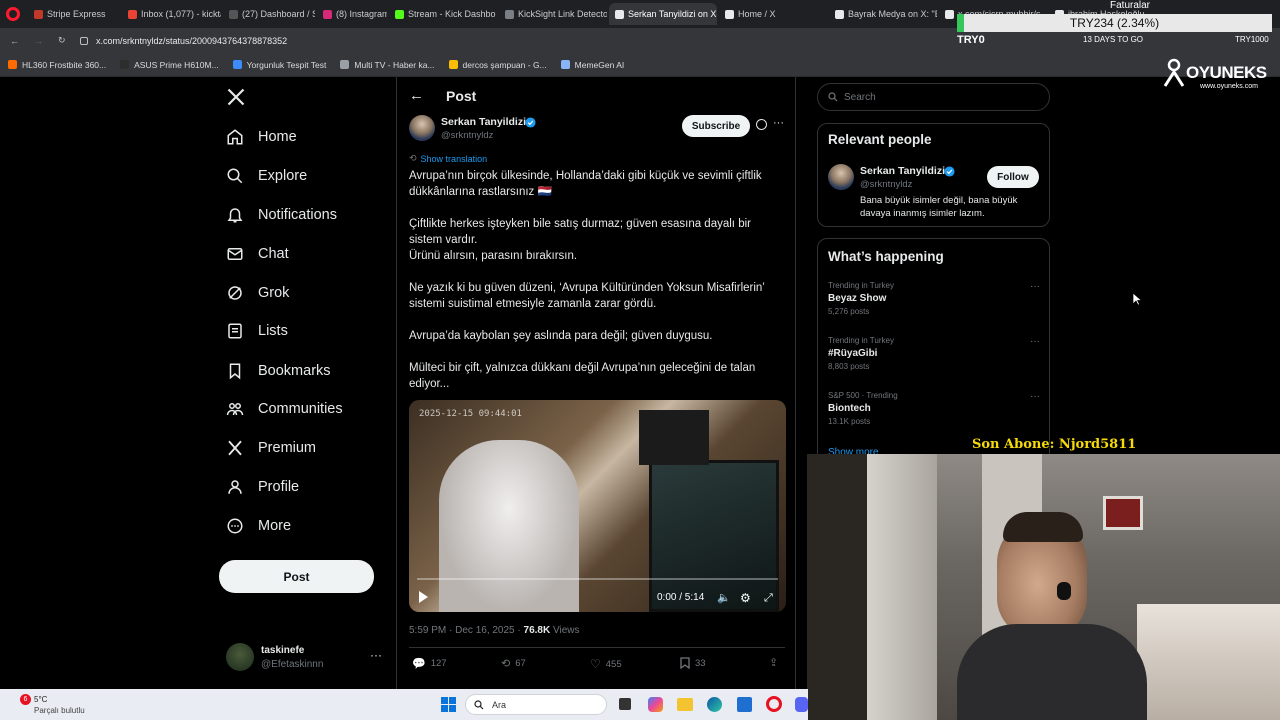 Image resolution: width=1280 pixels, height=720 pixels. I want to click on browser-tab: Home / X, so click(773, 14).